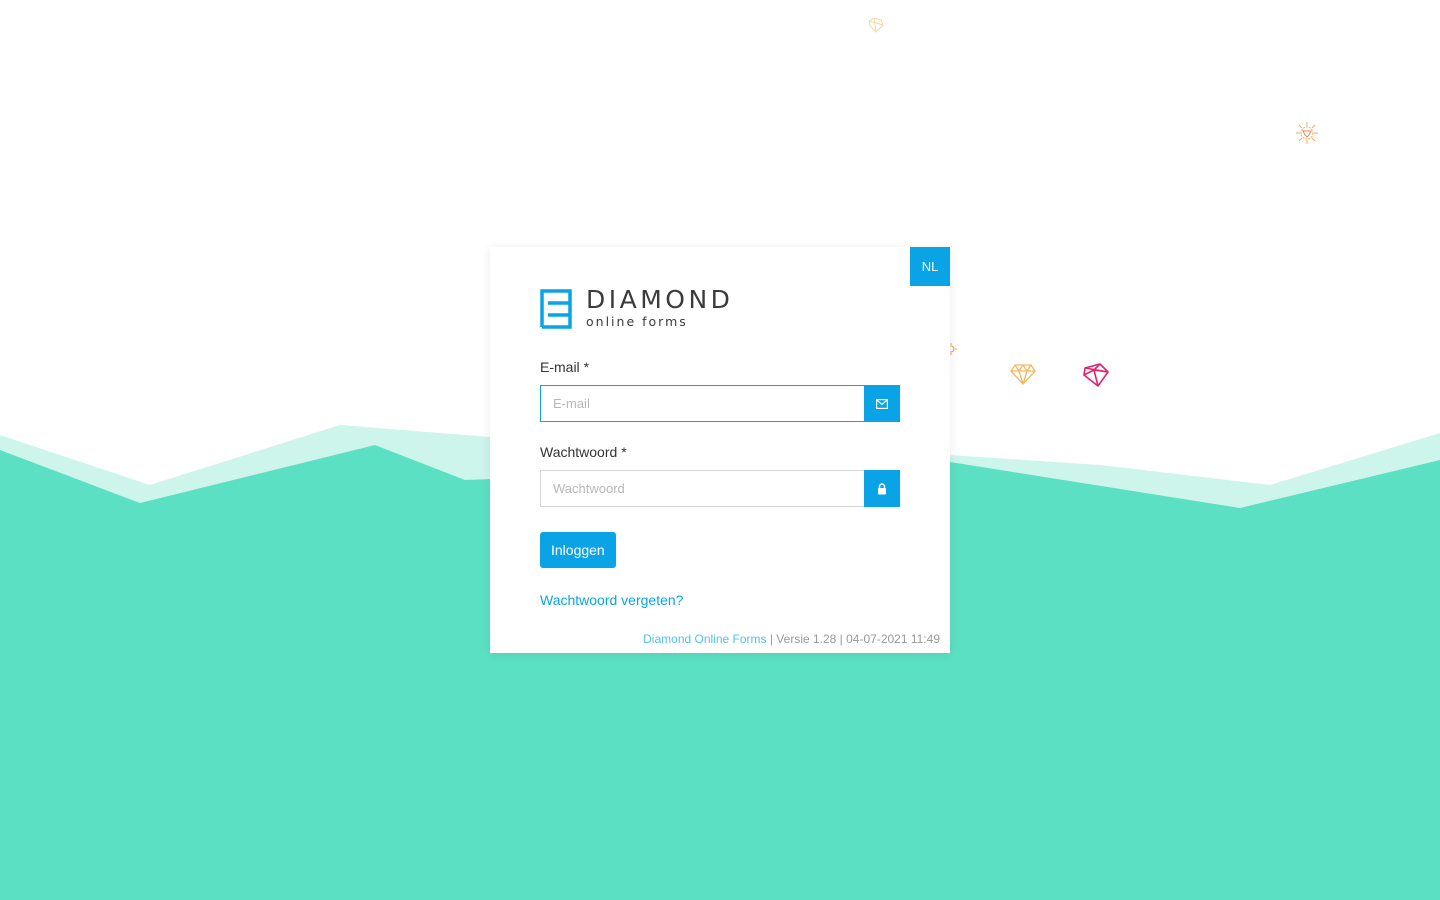 Image resolution: width=1440 pixels, height=900 pixels. Describe the element at coordinates (876, 25) in the screenshot. I see `gem-sparkle-icon` at that location.